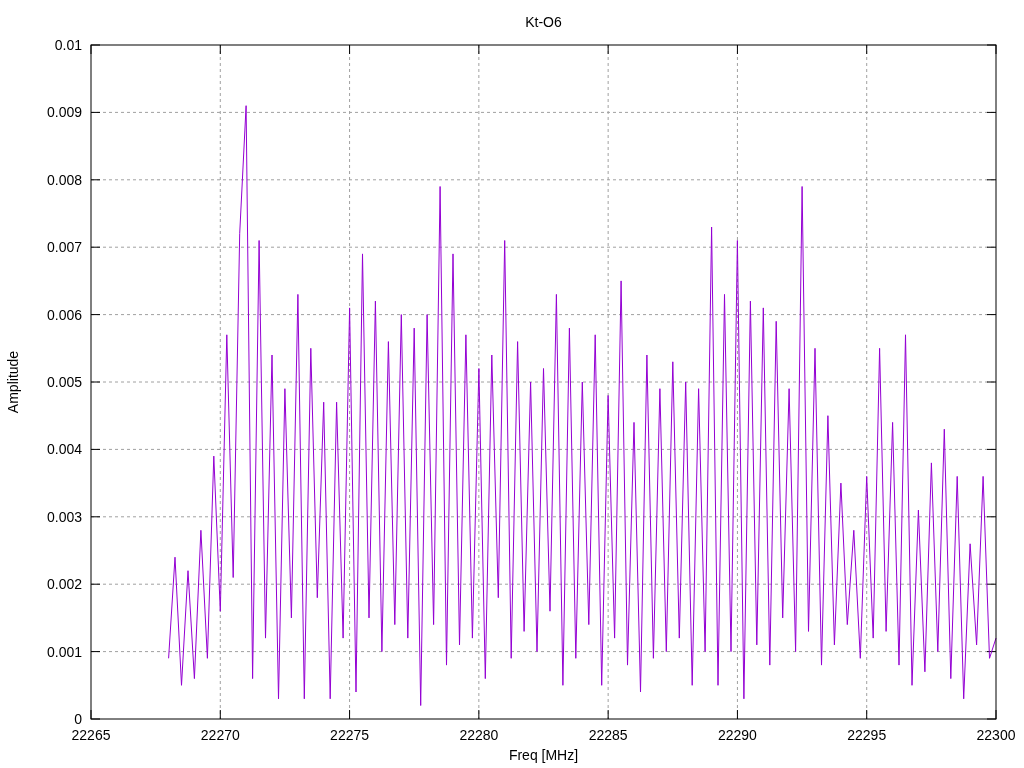 Image resolution: width=1024 pixels, height=768 pixels. What do you see at coordinates (64, 382) in the screenshot?
I see `y-tick-label: 0.005` at bounding box center [64, 382].